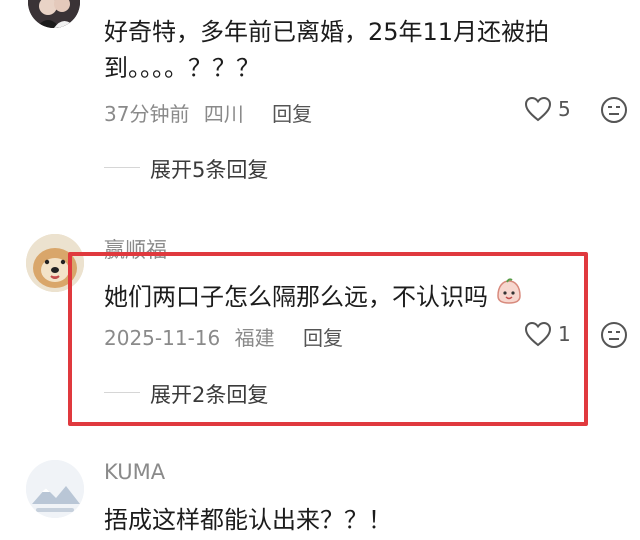 This screenshot has width=640, height=540. What do you see at coordinates (564, 109) in the screenshot?
I see `like-count: 5` at bounding box center [564, 109].